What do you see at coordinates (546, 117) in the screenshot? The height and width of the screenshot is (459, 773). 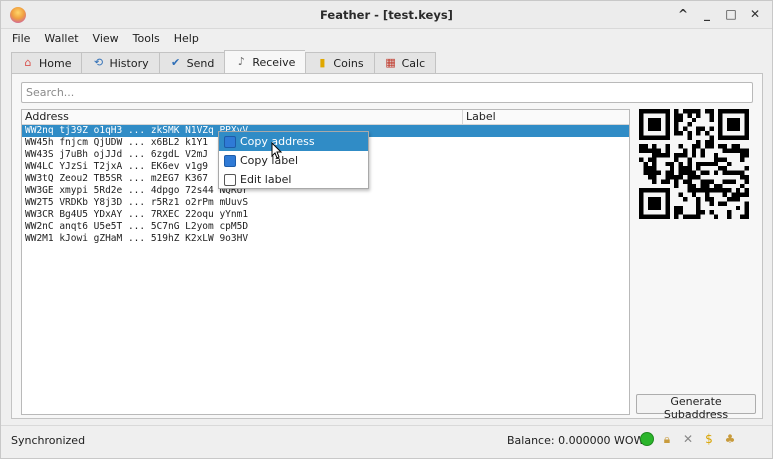 I see `column-label: Label` at bounding box center [546, 117].